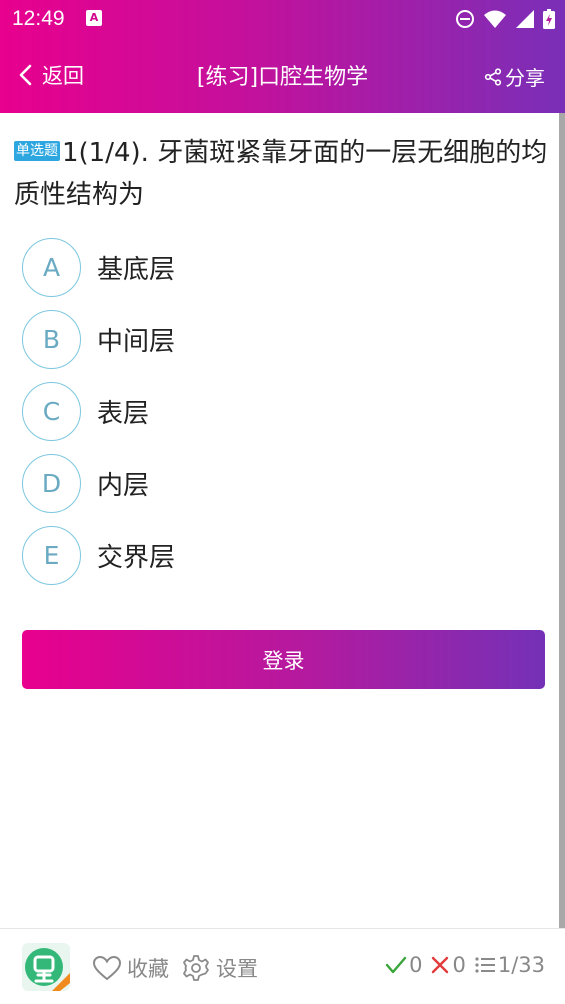 The image size is (565, 1004). Describe the element at coordinates (495, 19) in the screenshot. I see `wifi-icon` at that location.